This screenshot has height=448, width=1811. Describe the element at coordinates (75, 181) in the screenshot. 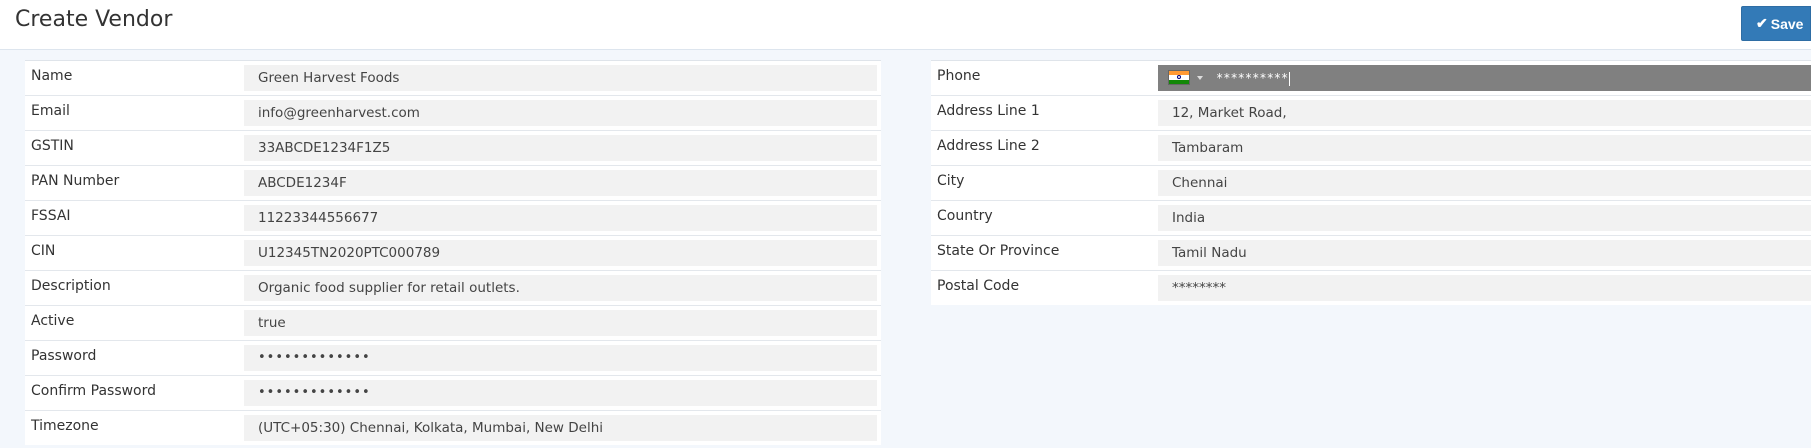

I see `pan-number-label: PAN Number` at that location.